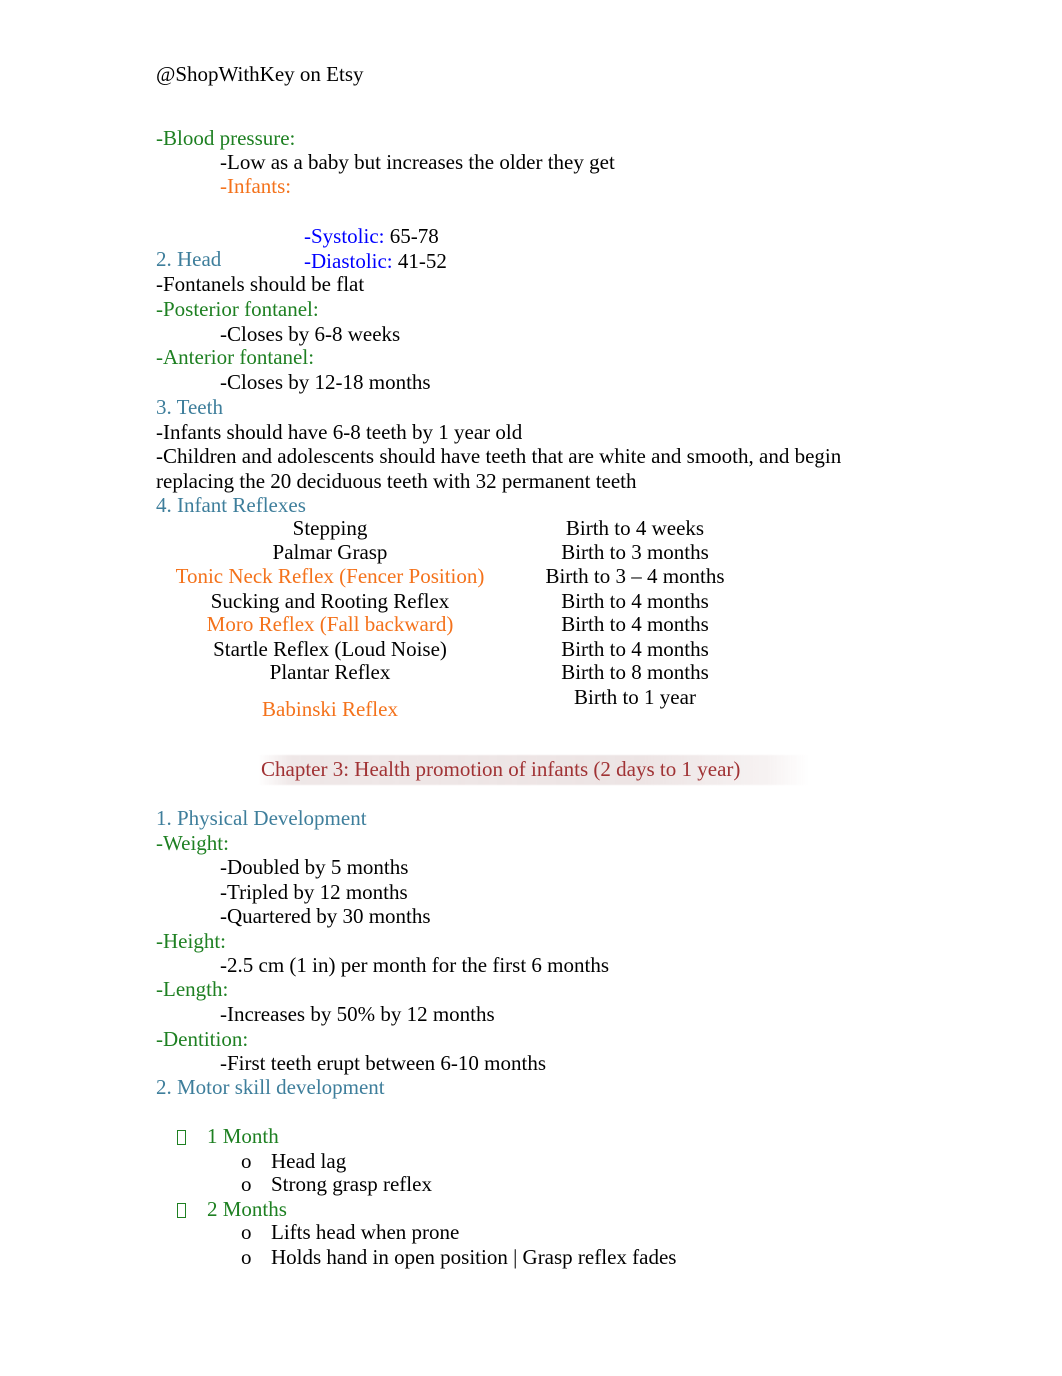 This screenshot has width=1062, height=1376. Describe the element at coordinates (189, 407) in the screenshot. I see `section-heading-teeth: 3. Teeth` at that location.